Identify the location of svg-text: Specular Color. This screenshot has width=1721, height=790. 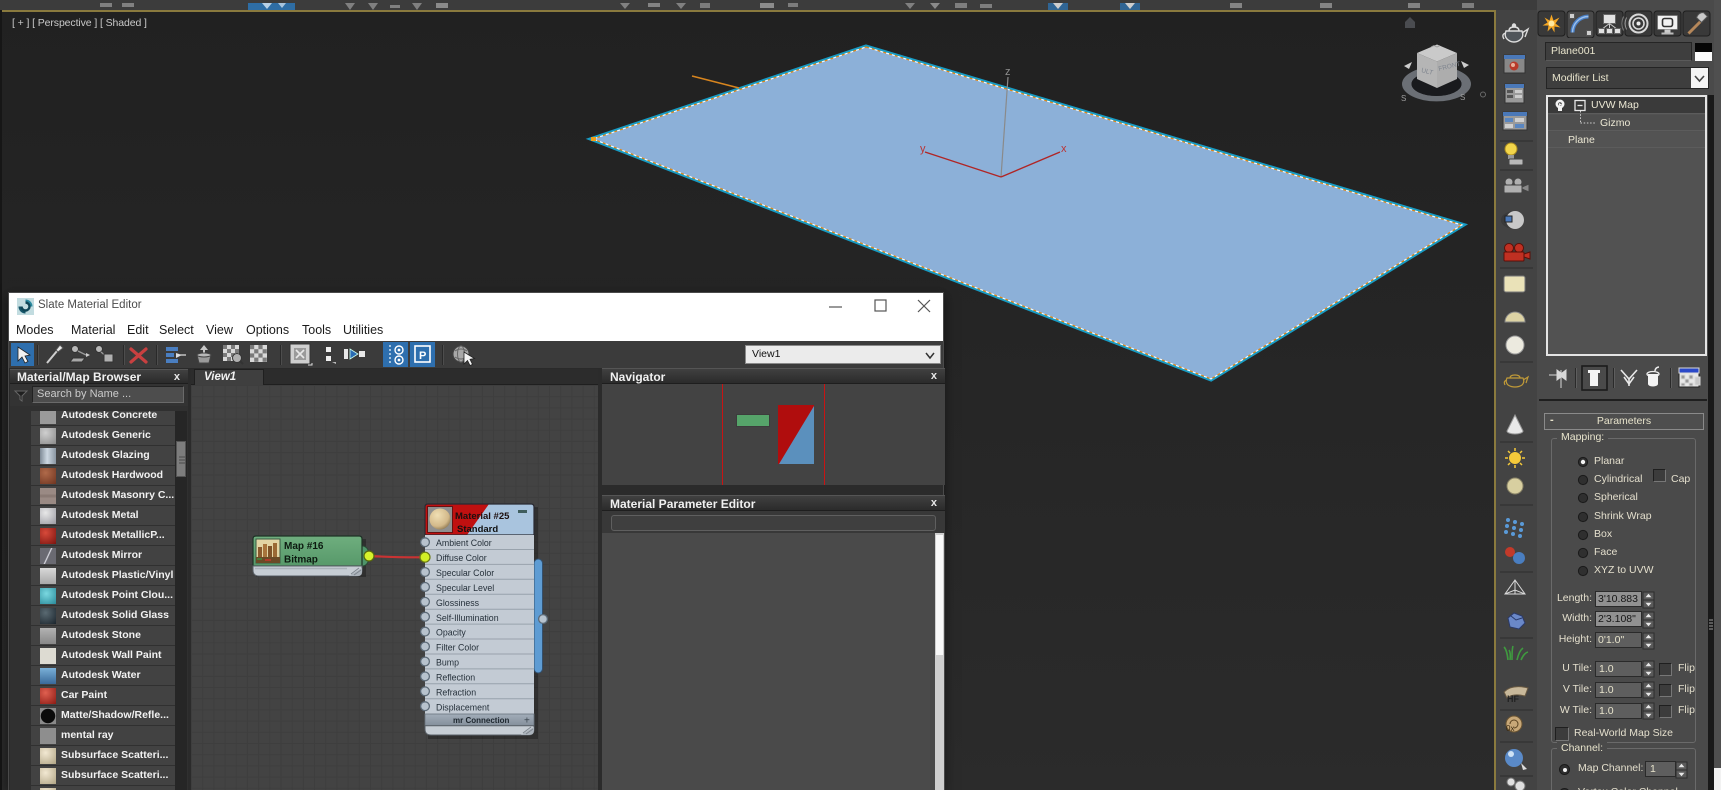
(465, 573).